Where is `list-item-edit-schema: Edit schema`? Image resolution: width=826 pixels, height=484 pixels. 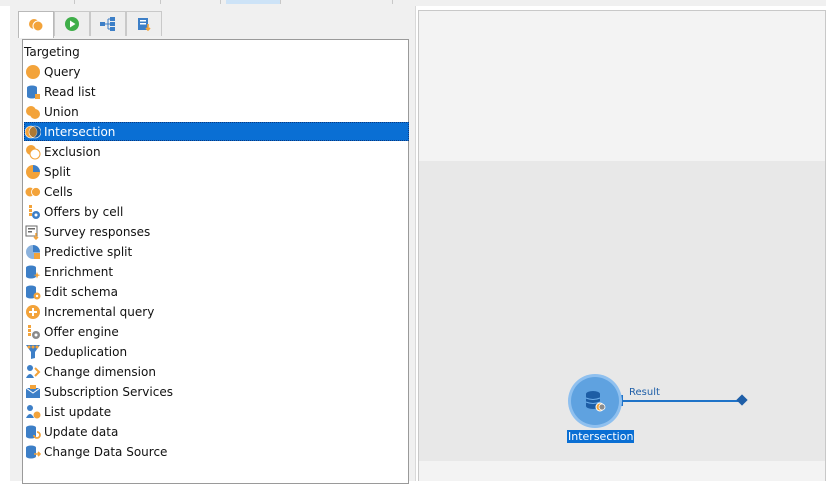
list-item-edit-schema: Edit schema is located at coordinates (216, 291).